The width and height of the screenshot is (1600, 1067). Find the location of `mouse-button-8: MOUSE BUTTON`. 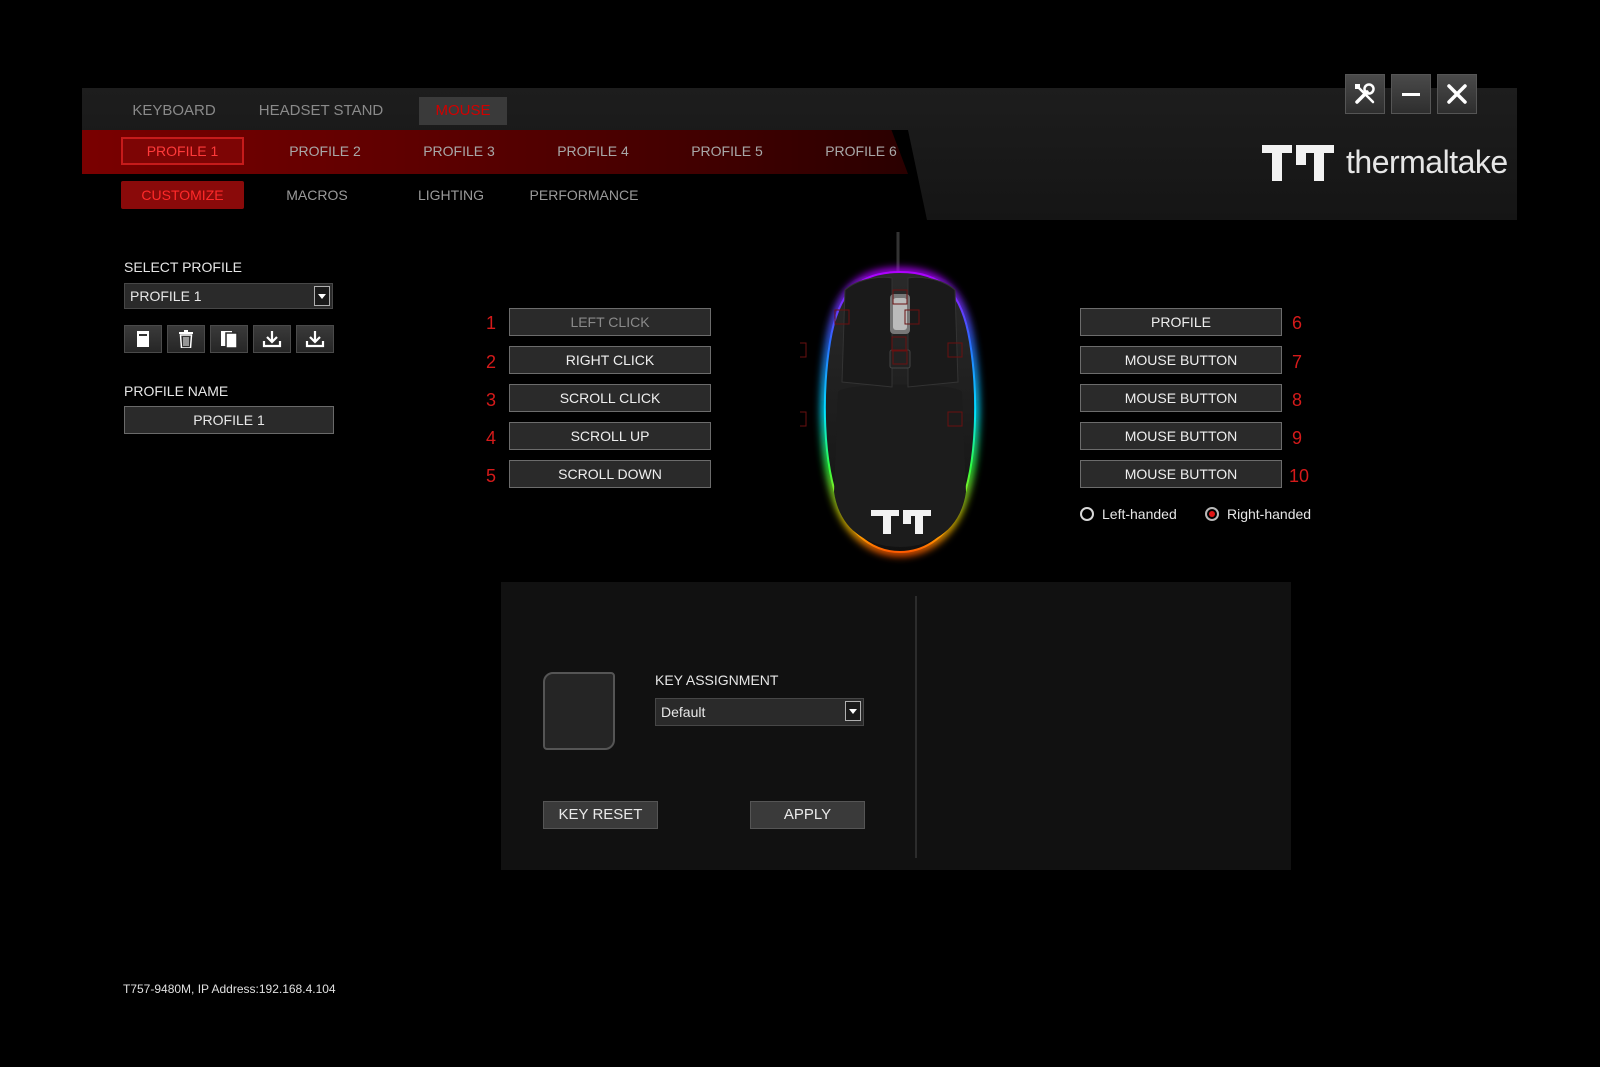

mouse-button-8: MOUSE BUTTON is located at coordinates (1181, 398).